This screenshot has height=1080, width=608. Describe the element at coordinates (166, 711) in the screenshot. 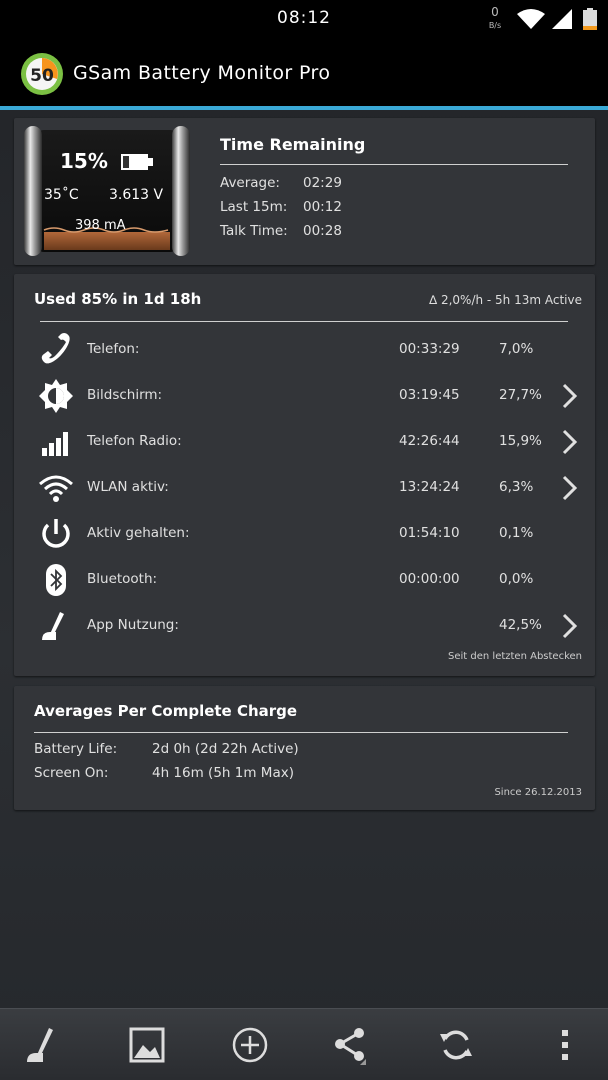

I see `averages-title: Averages Per Complete Charge` at that location.